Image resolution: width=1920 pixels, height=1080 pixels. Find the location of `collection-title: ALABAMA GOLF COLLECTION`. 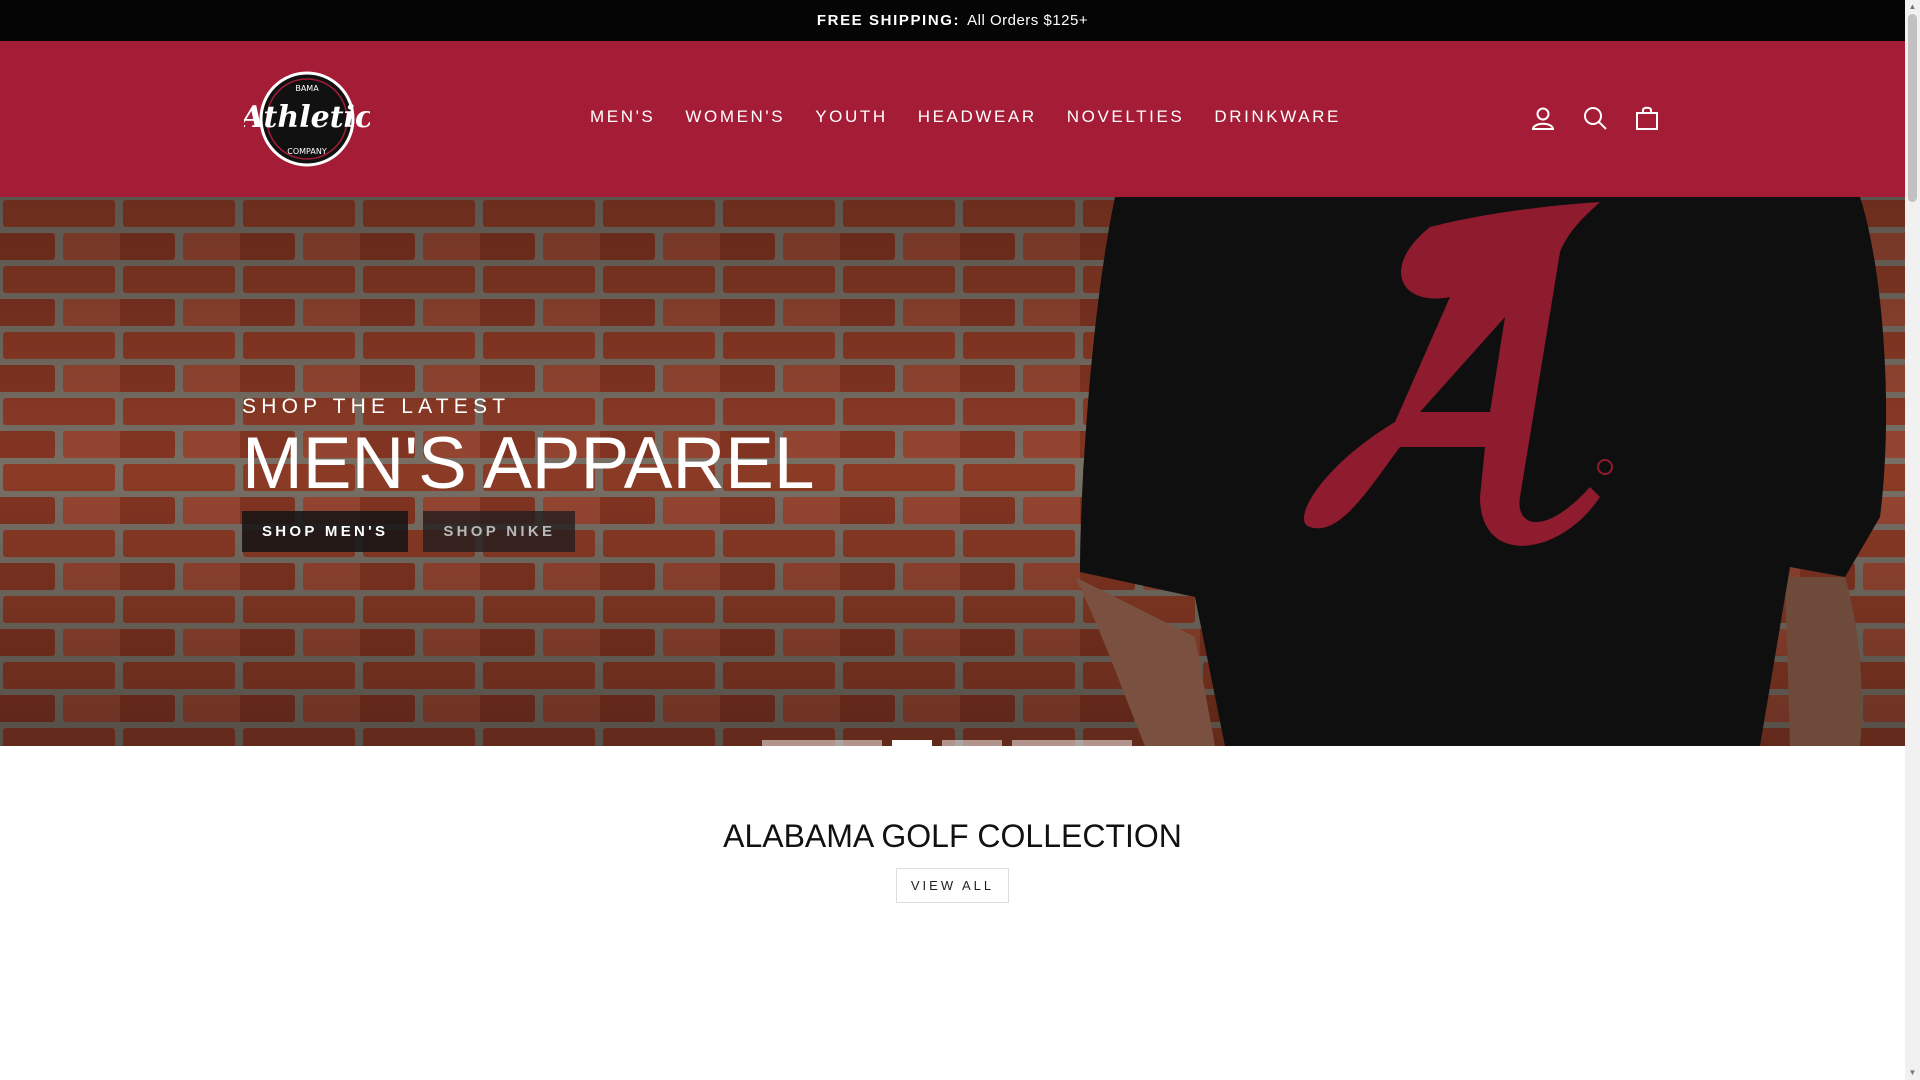

collection-title: ALABAMA GOLF COLLECTION is located at coordinates (952, 836).